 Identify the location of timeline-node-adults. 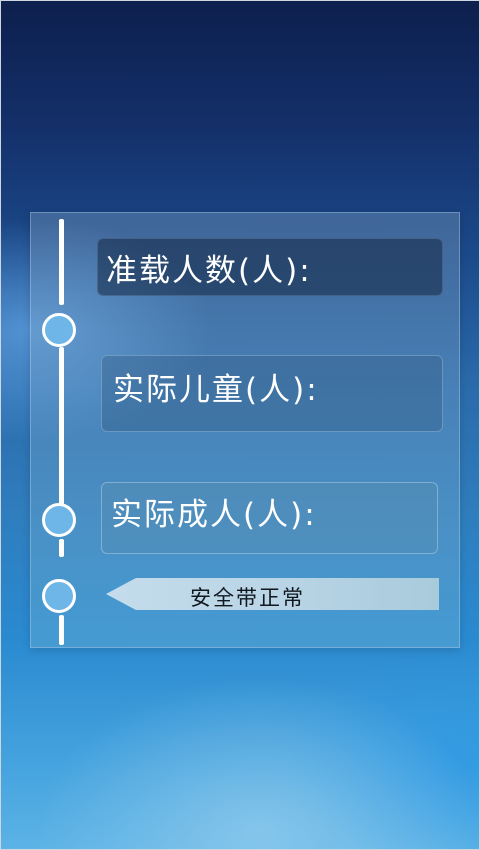
(59, 520).